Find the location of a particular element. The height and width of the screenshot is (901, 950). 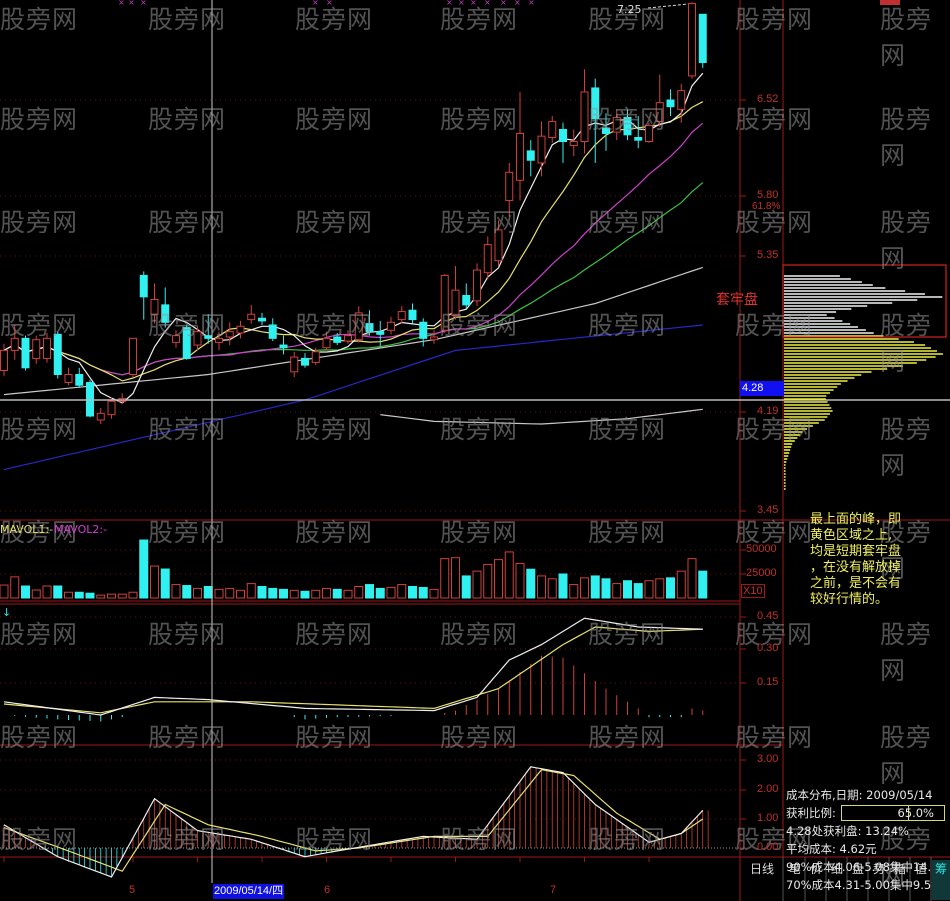

tab-chips: 筹 is located at coordinates (941, 880).